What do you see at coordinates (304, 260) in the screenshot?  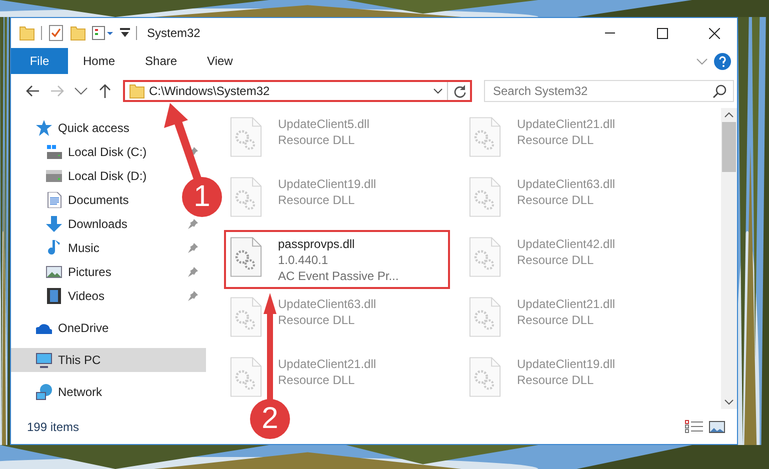 I see `file-detail: 1.0.440.1` at bounding box center [304, 260].